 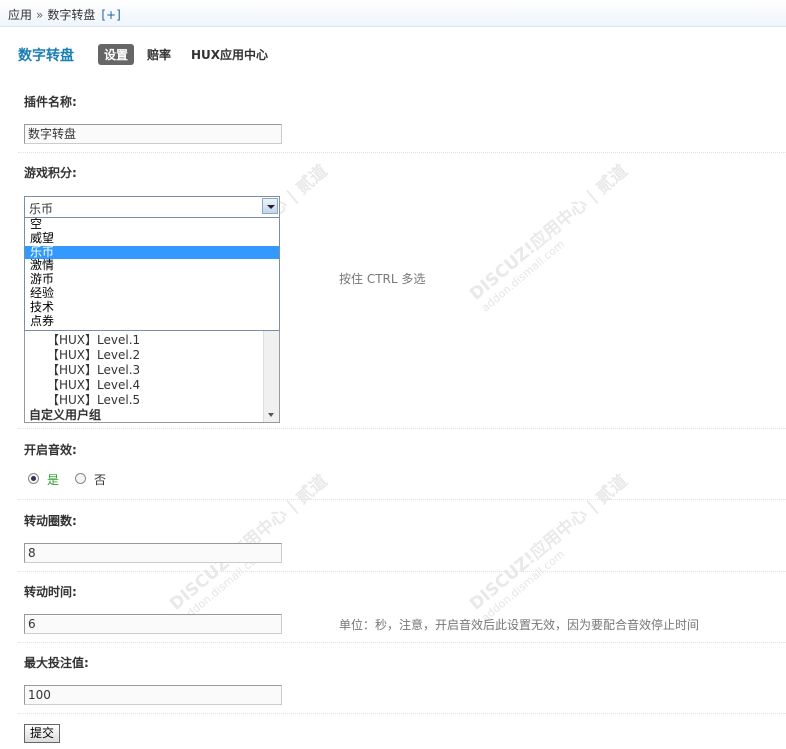 What do you see at coordinates (152, 252) in the screenshot?
I see `dropdown-option-selected: 乐币` at bounding box center [152, 252].